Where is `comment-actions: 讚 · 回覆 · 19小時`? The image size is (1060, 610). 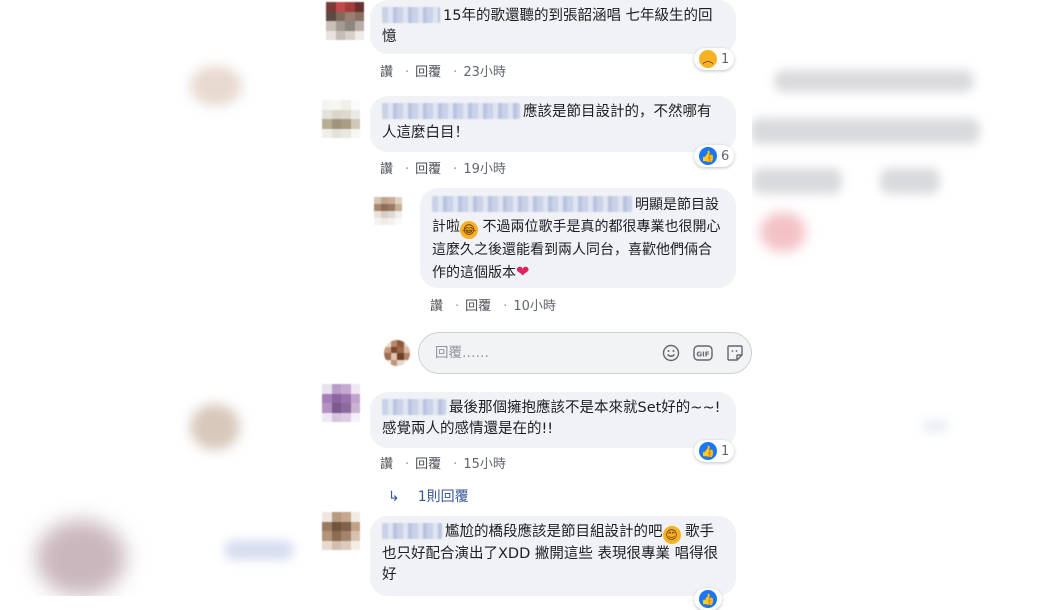
comment-actions: 讚 · 回覆 · 19小時 is located at coordinates (443, 169).